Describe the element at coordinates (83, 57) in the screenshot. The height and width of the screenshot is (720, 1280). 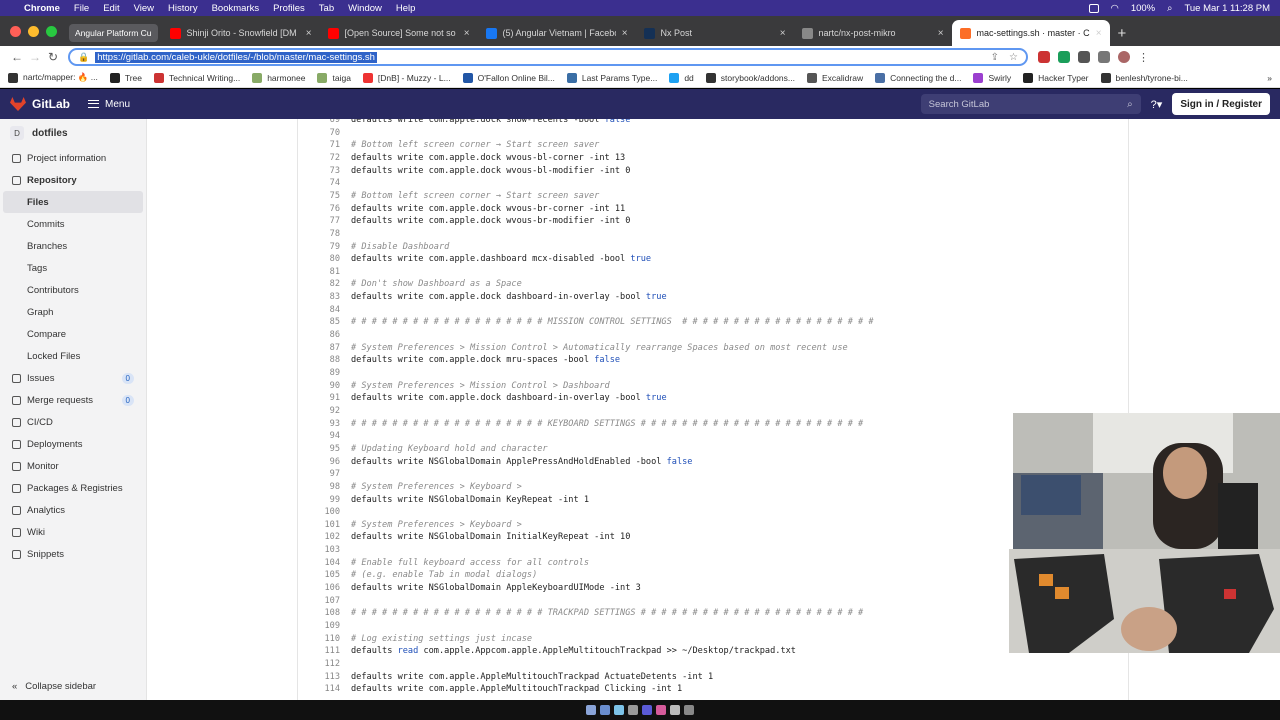
I see `lock-icon: 🔒` at that location.